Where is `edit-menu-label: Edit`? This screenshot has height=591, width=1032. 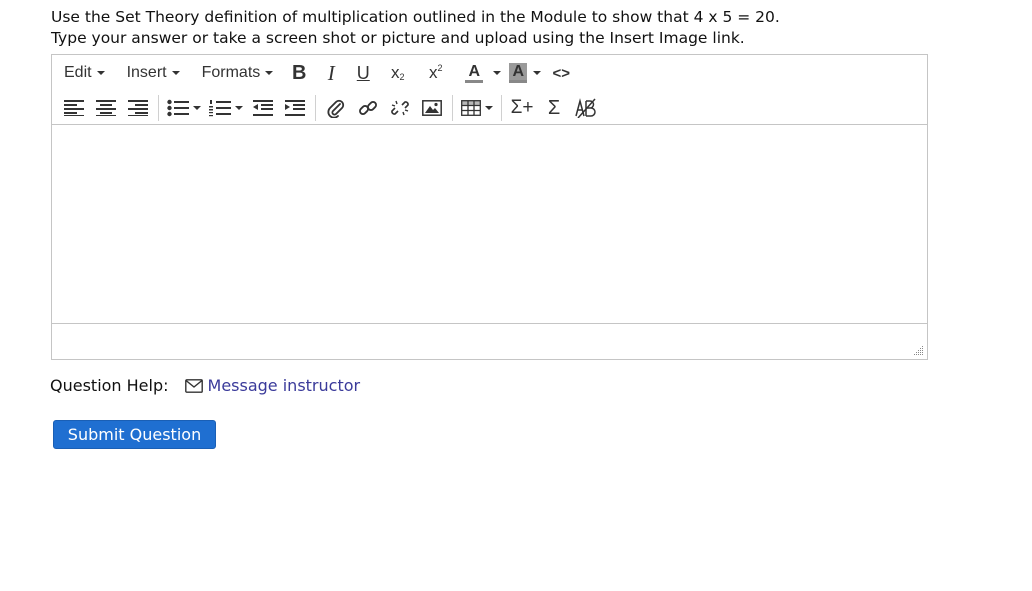
edit-menu-label: Edit is located at coordinates (78, 72).